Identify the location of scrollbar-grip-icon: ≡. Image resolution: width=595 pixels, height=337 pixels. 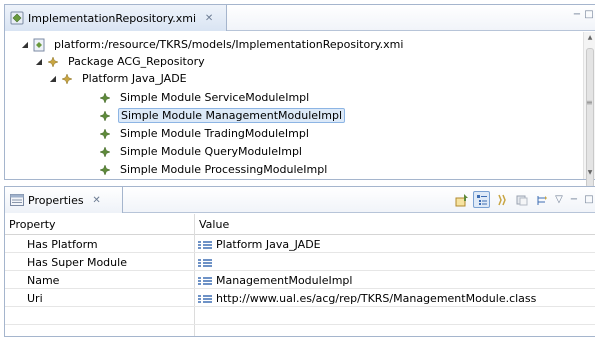
(589, 102).